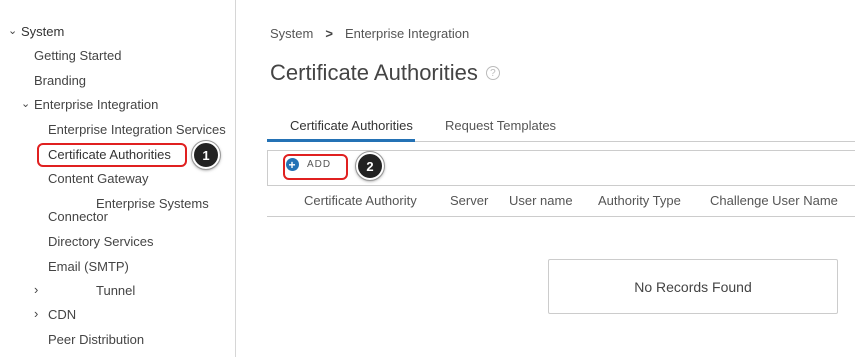 The height and width of the screenshot is (357, 855). Describe the element at coordinates (374, 72) in the screenshot. I see `page-title-text: Certificate Authorities` at that location.